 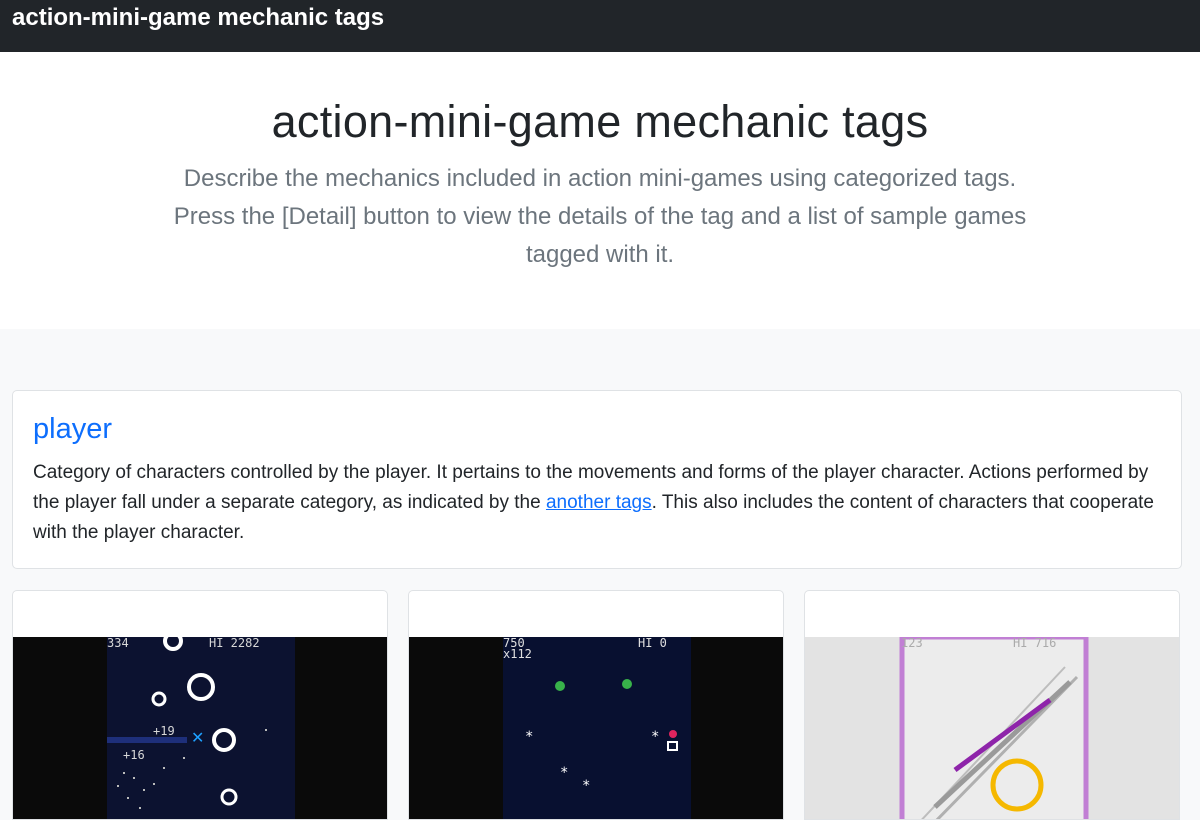 What do you see at coordinates (198, 18) in the screenshot?
I see `navbar-brand: action-mini-game mechanic tags` at bounding box center [198, 18].